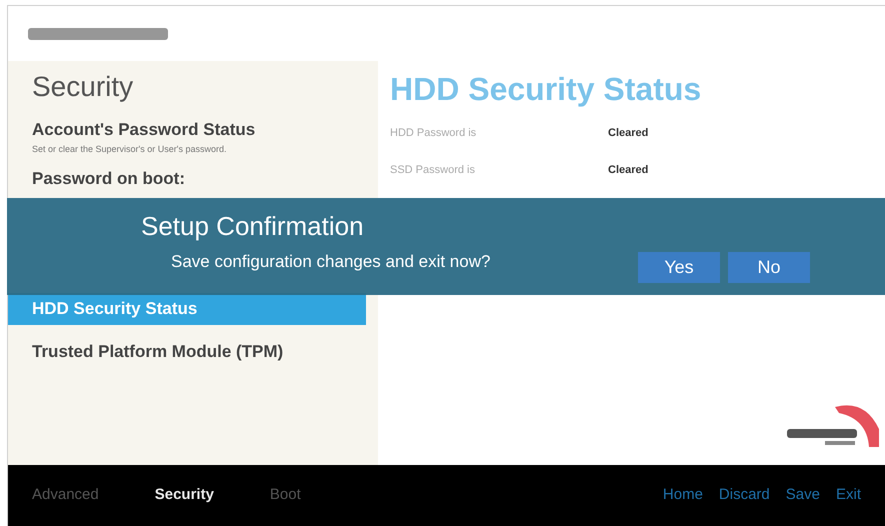  I want to click on dialog-button: Yes, so click(679, 267).